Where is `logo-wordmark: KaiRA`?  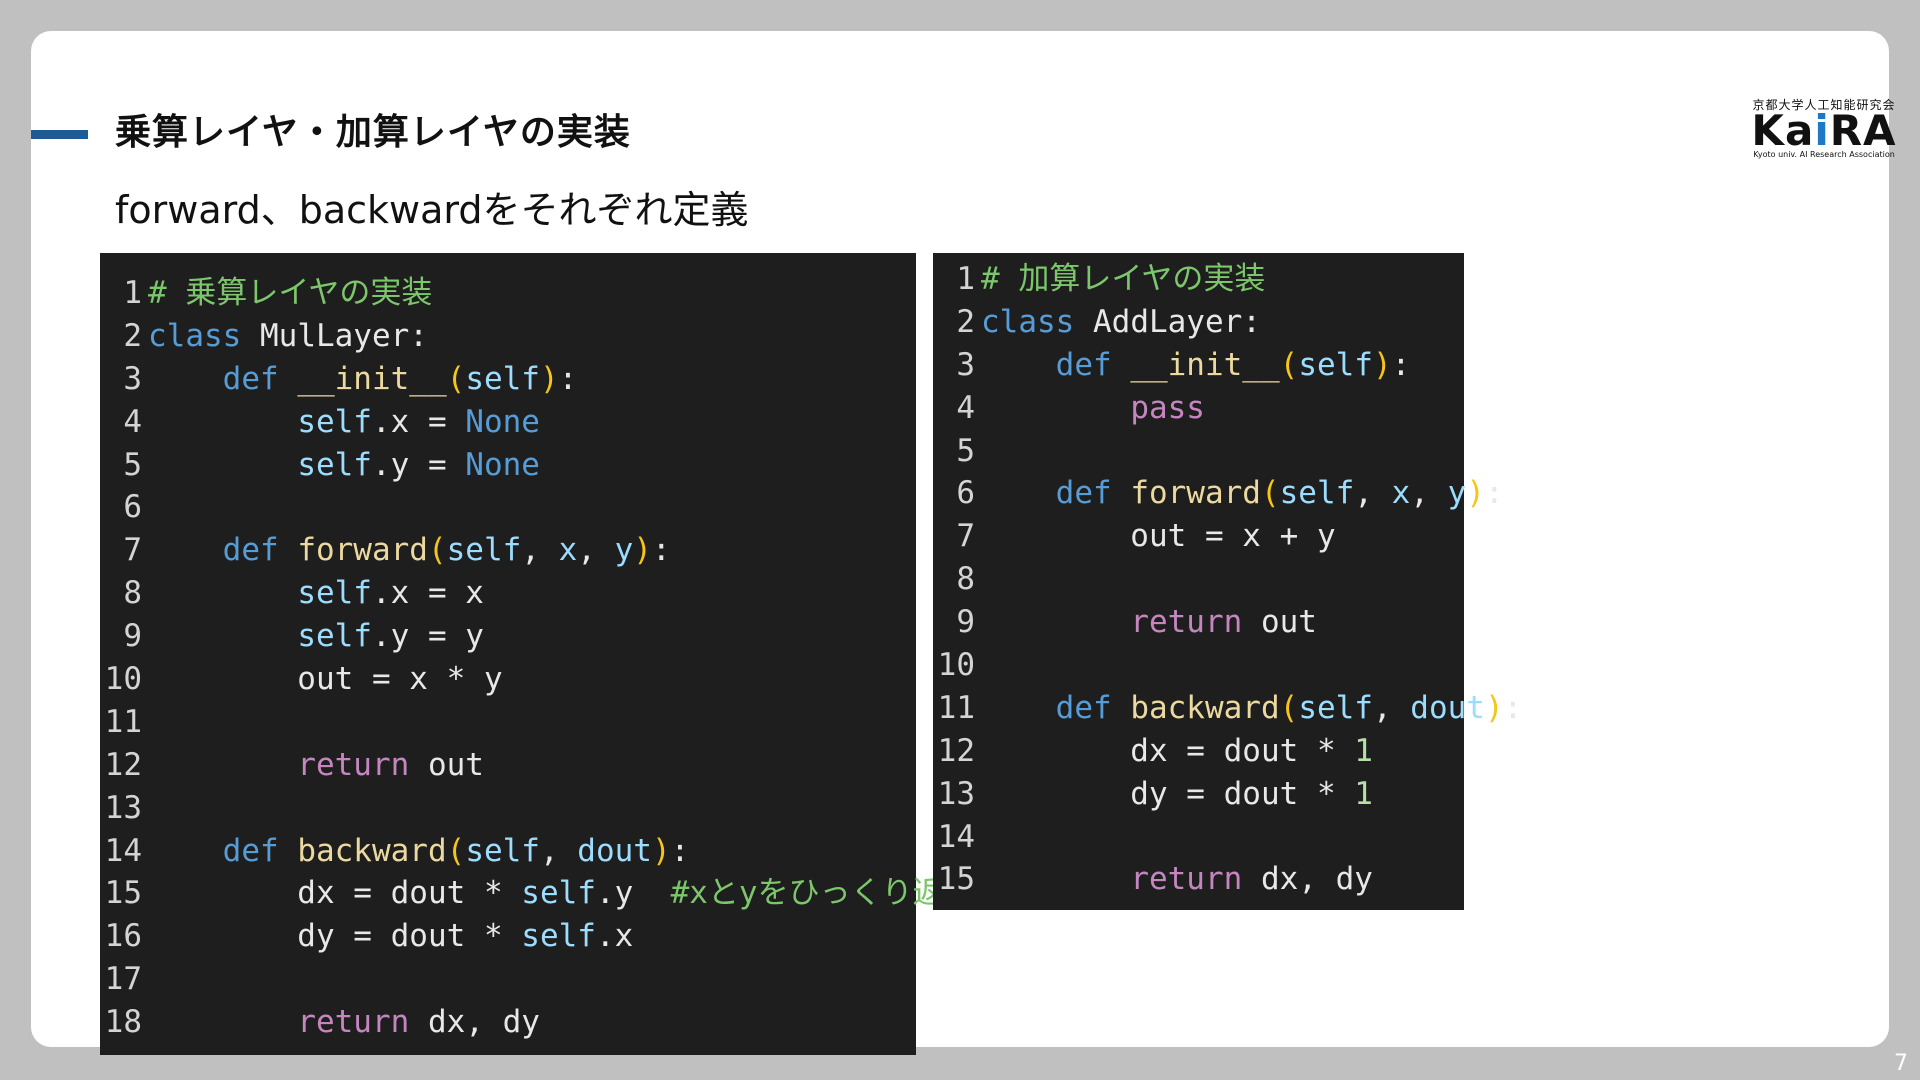 logo-wordmark: KaiRA is located at coordinates (1824, 131).